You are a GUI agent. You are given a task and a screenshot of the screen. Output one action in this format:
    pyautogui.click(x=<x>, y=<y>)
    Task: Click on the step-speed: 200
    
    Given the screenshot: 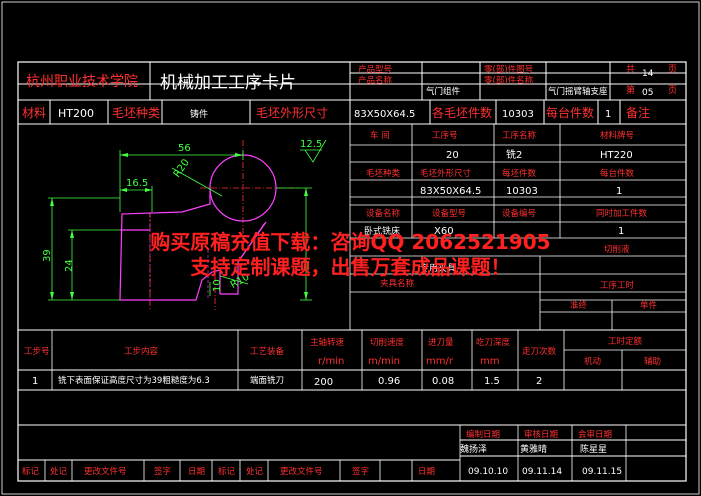 What is the action you would take?
    pyautogui.click(x=323, y=382)
    